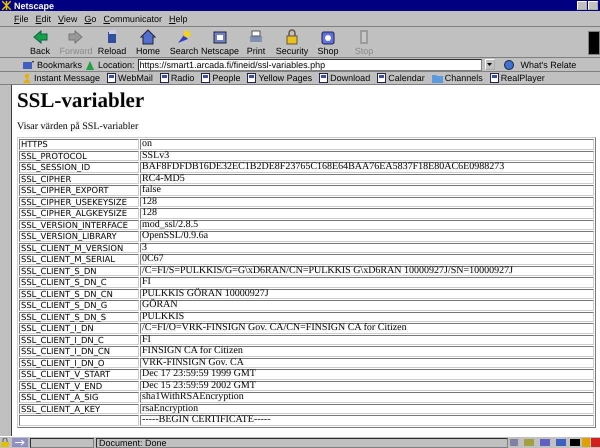 The width and height of the screenshot is (600, 448). Describe the element at coordinates (457, 78) in the screenshot. I see `bookmark-button: Channels` at that location.